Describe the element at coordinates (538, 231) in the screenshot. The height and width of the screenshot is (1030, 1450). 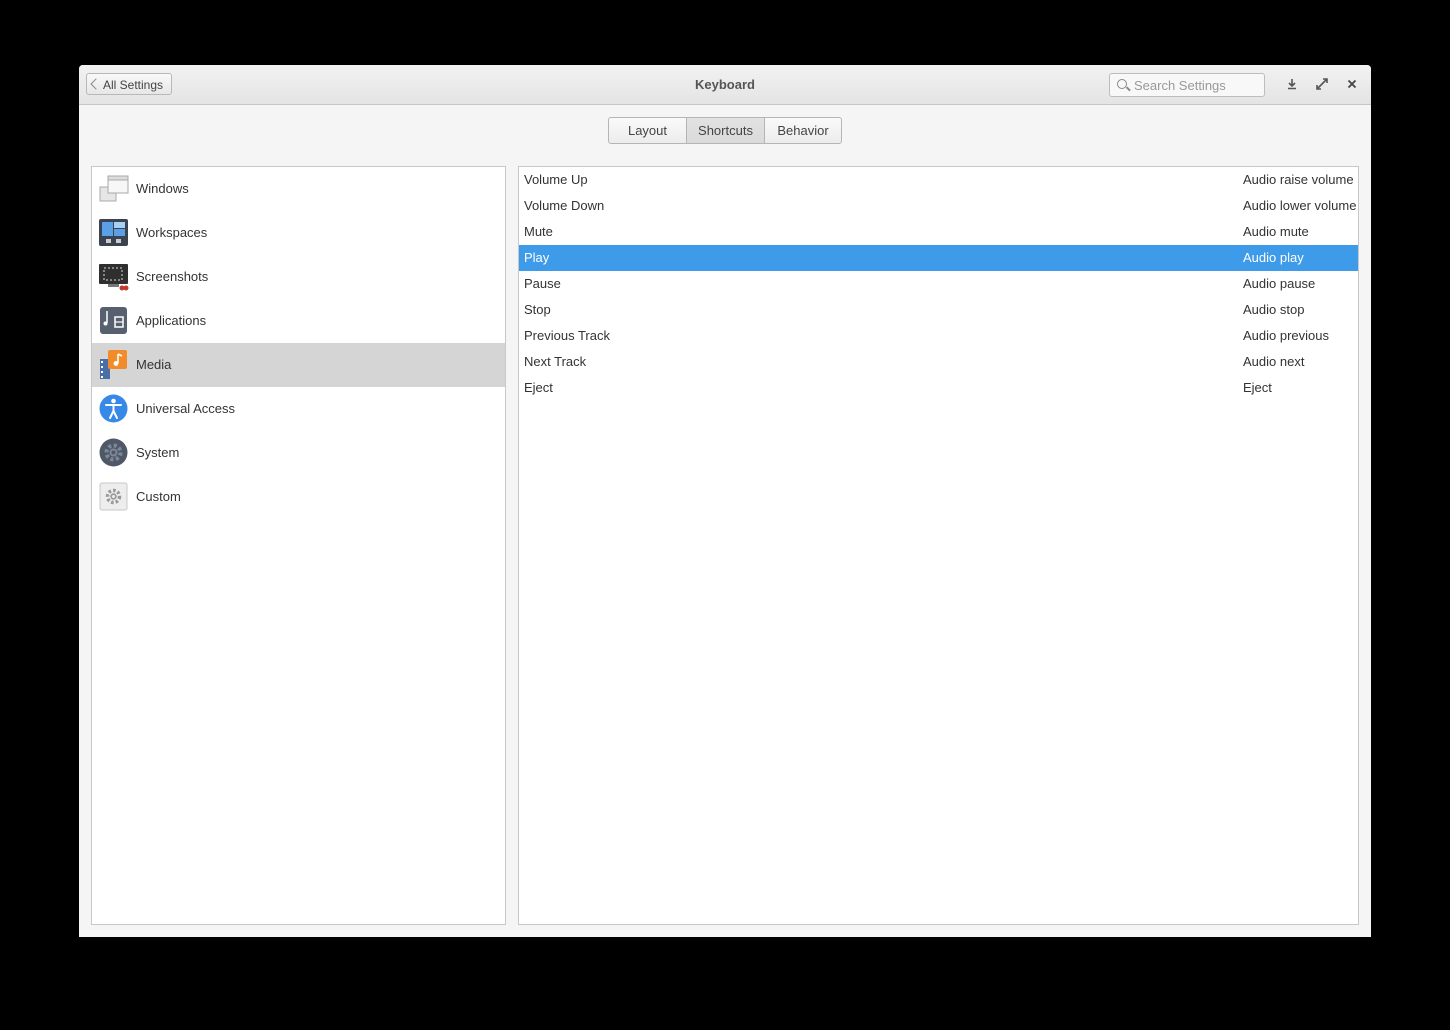
I see `shortcut-name: Mute` at that location.